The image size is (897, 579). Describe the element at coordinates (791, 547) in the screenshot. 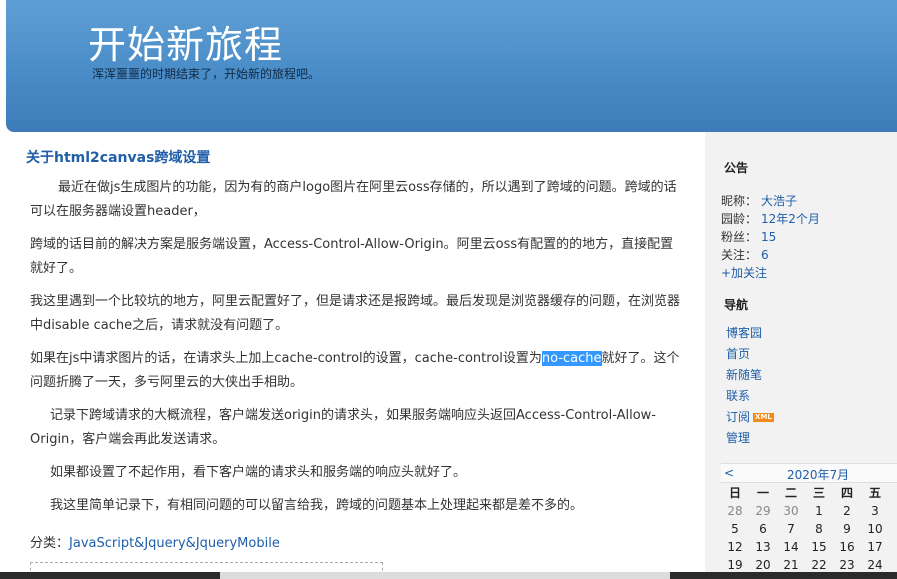

I see `calendar-day: 14` at that location.